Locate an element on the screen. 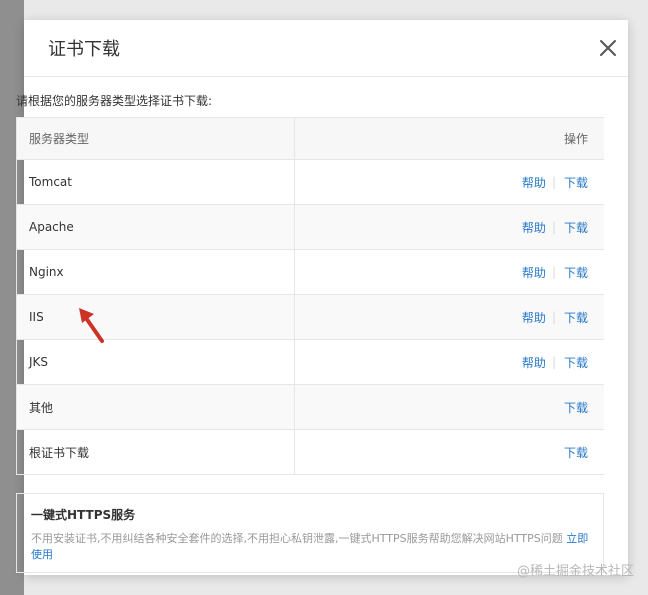 Image resolution: width=648 pixels, height=595 pixels. intro-text: 请根据您的服务器类型选择证书下载: is located at coordinates (114, 101).